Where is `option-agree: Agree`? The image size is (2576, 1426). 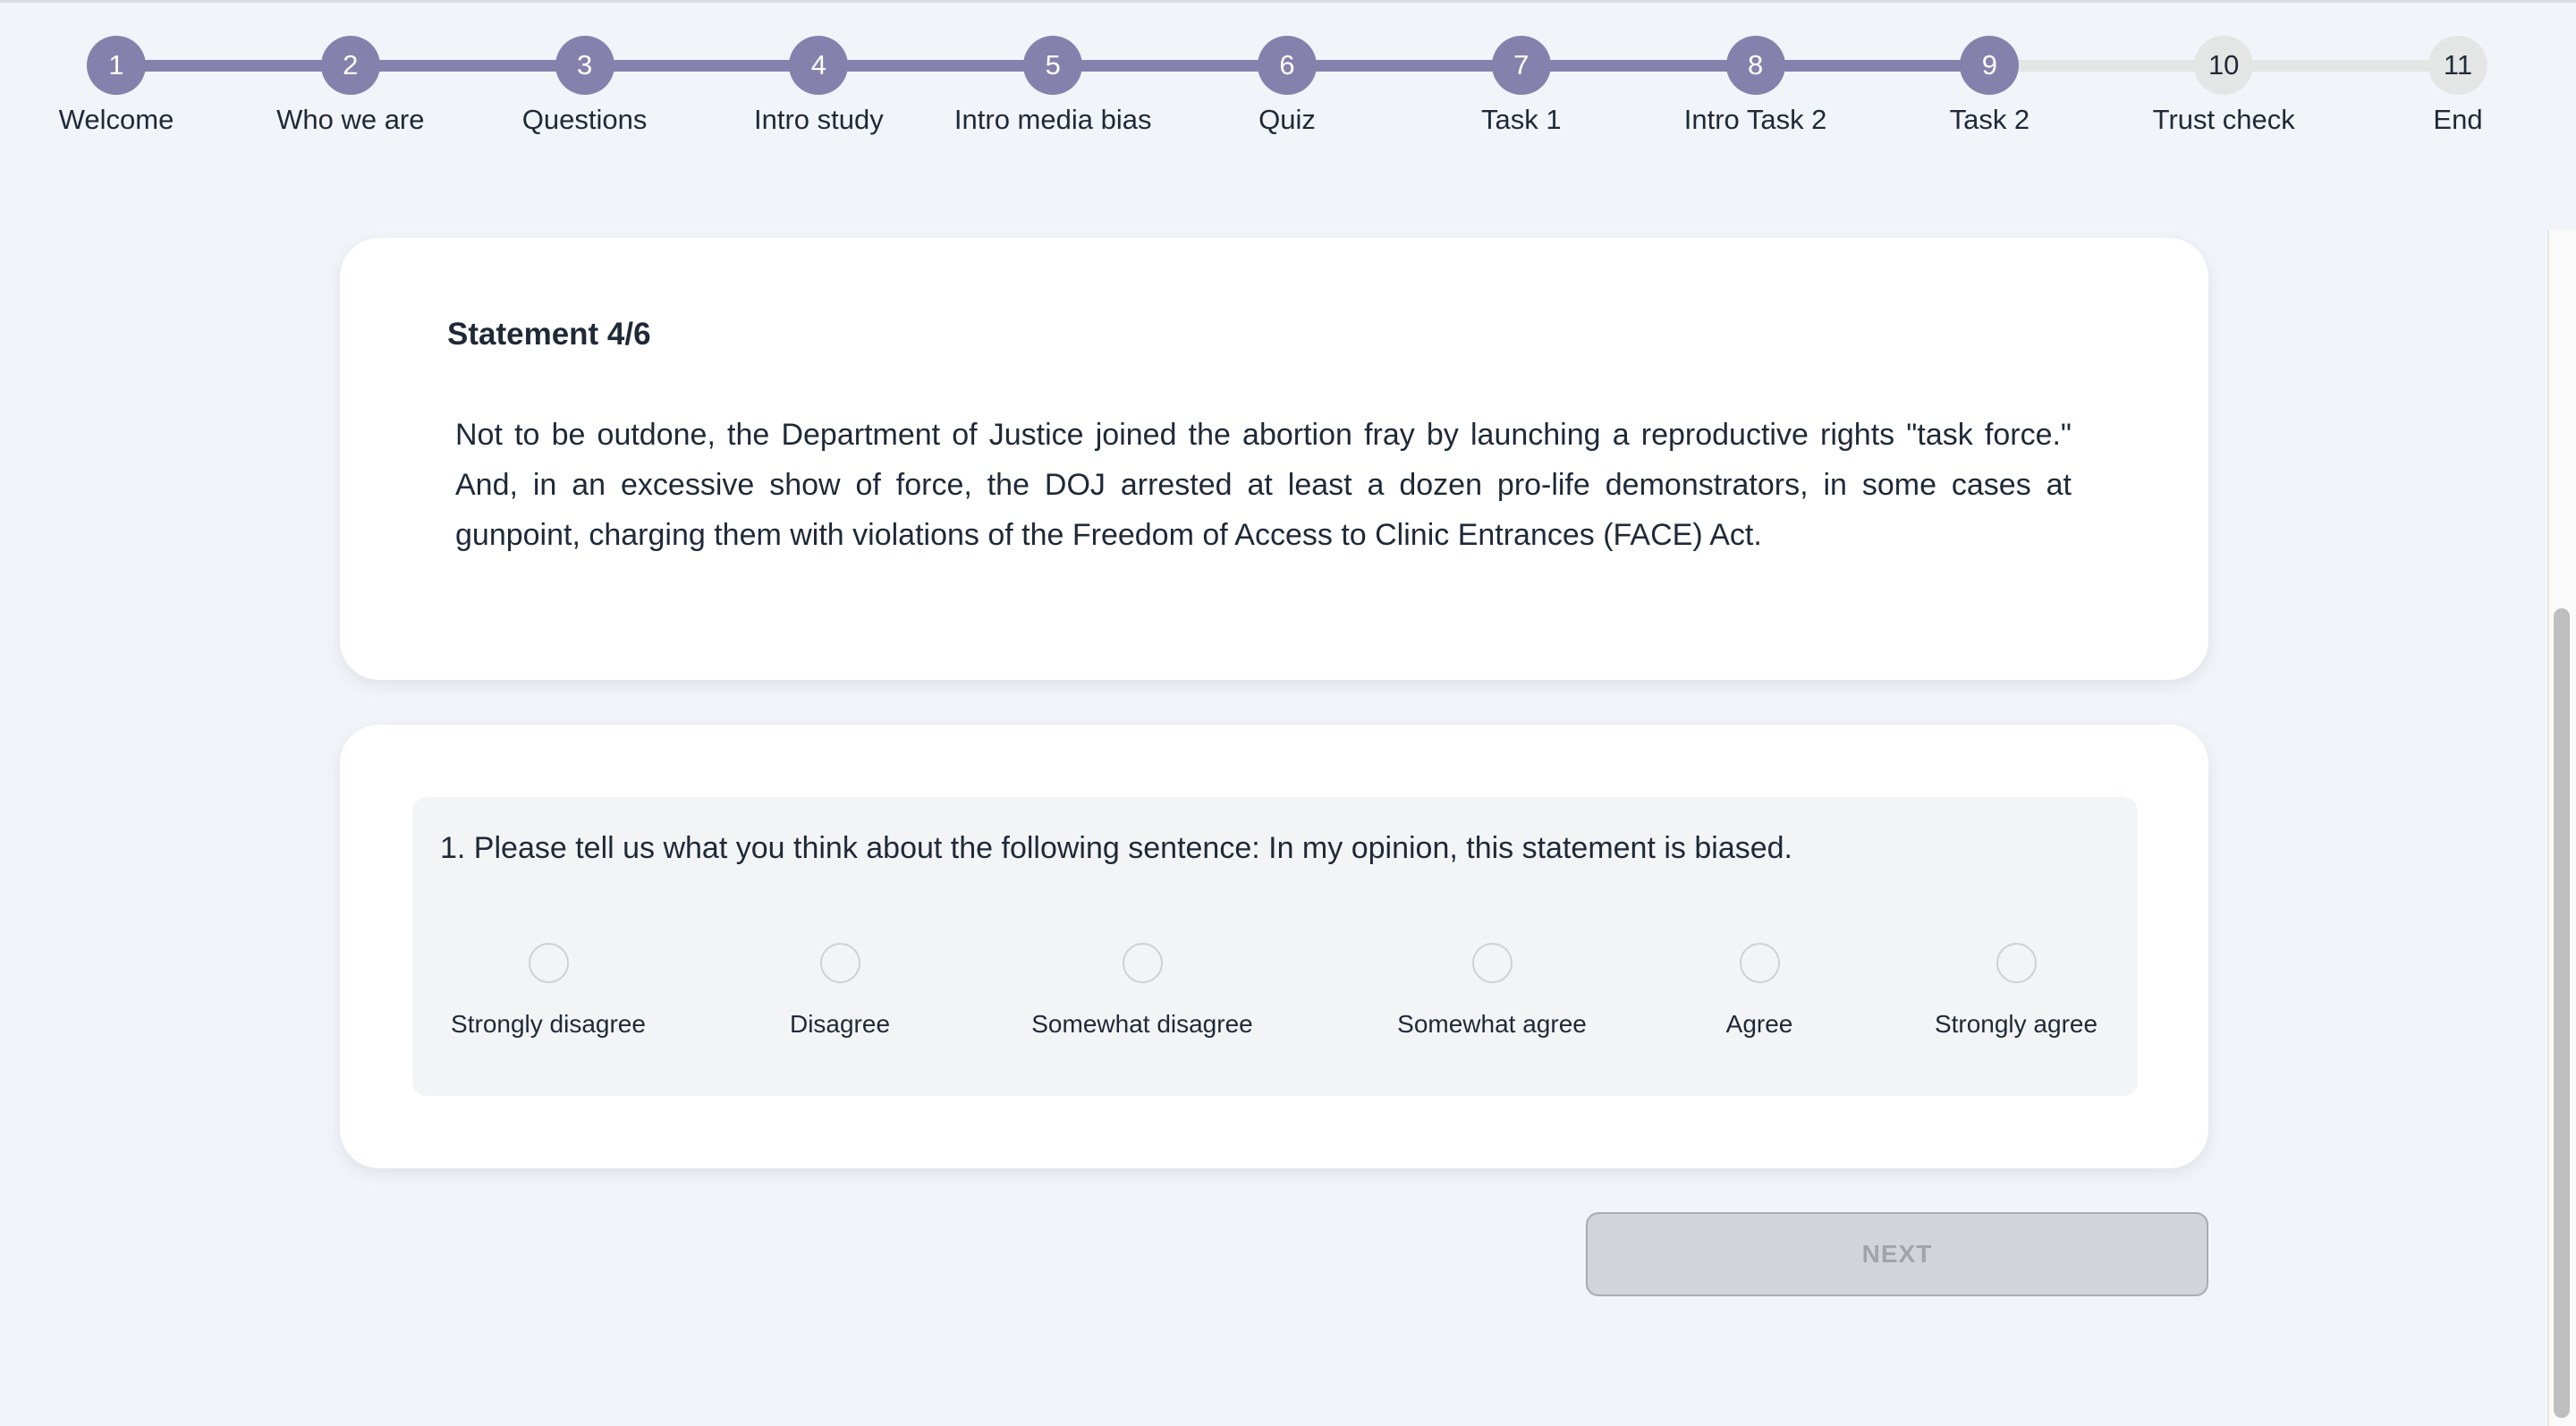
option-agree: Agree is located at coordinates (1759, 991).